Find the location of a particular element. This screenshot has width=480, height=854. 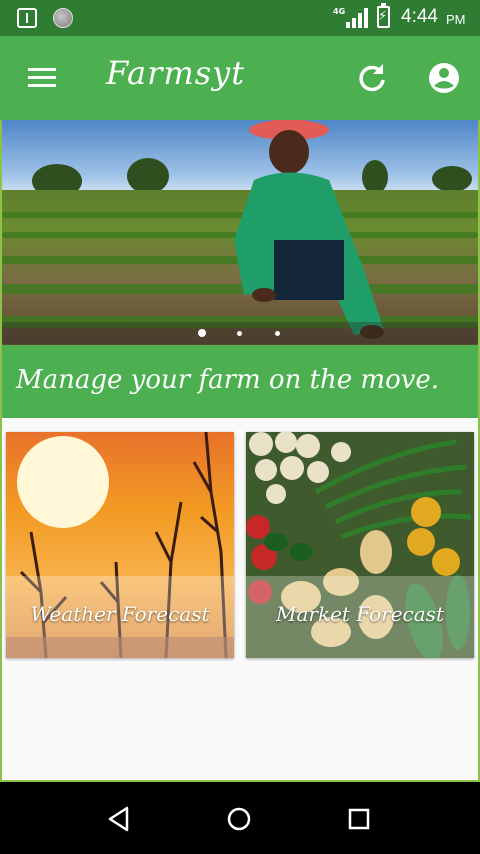

network-type-label: 4G is located at coordinates (339, 11).